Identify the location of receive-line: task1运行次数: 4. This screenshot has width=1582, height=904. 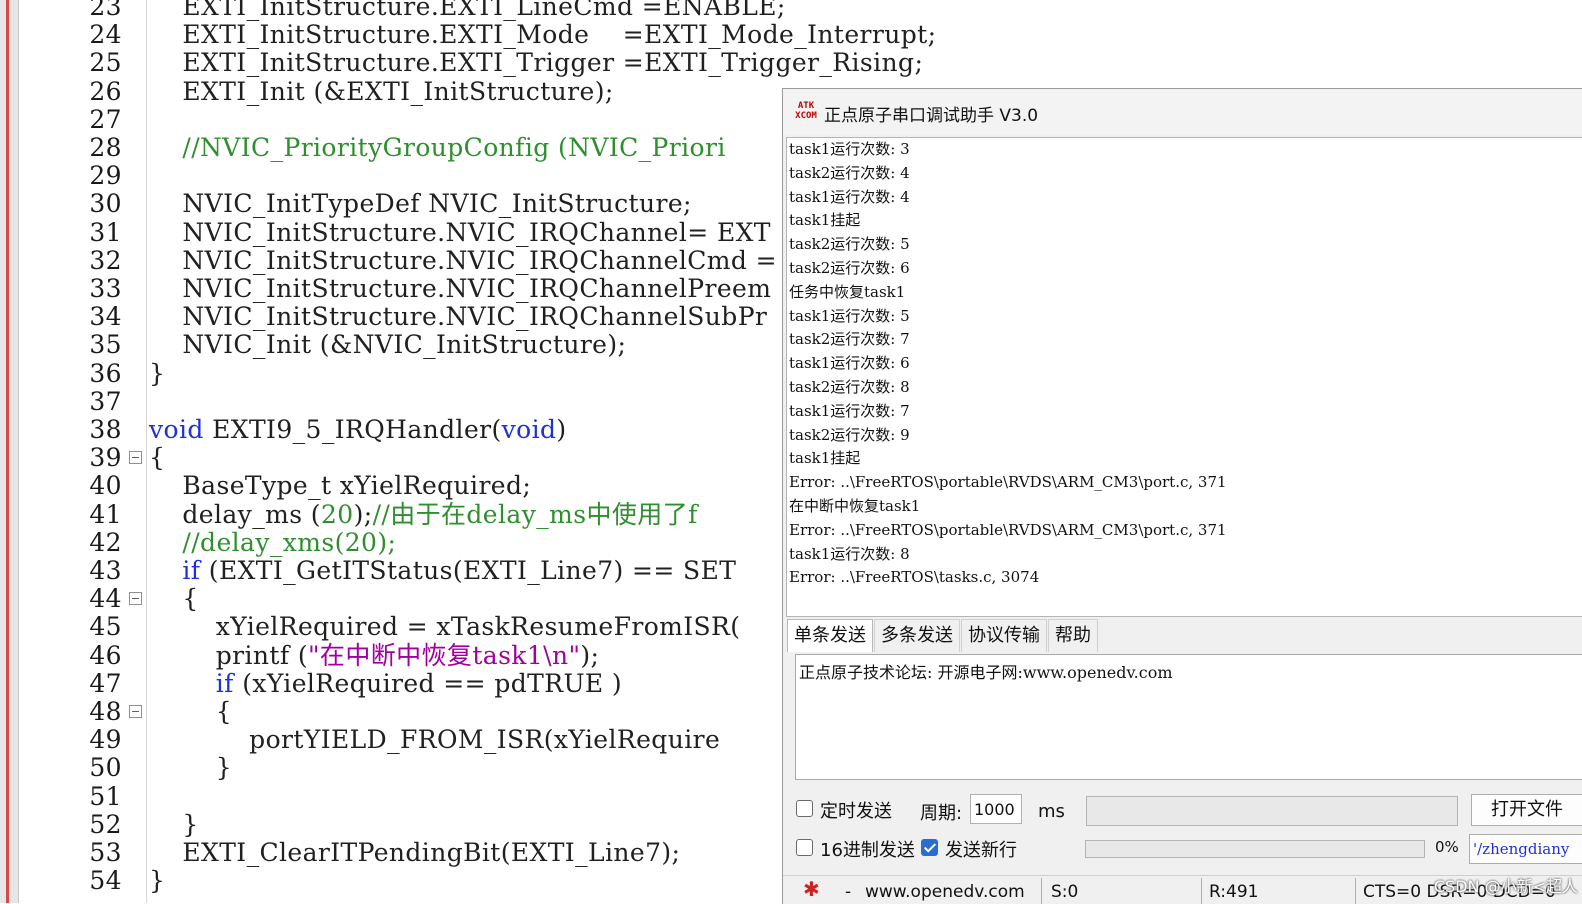
(849, 196).